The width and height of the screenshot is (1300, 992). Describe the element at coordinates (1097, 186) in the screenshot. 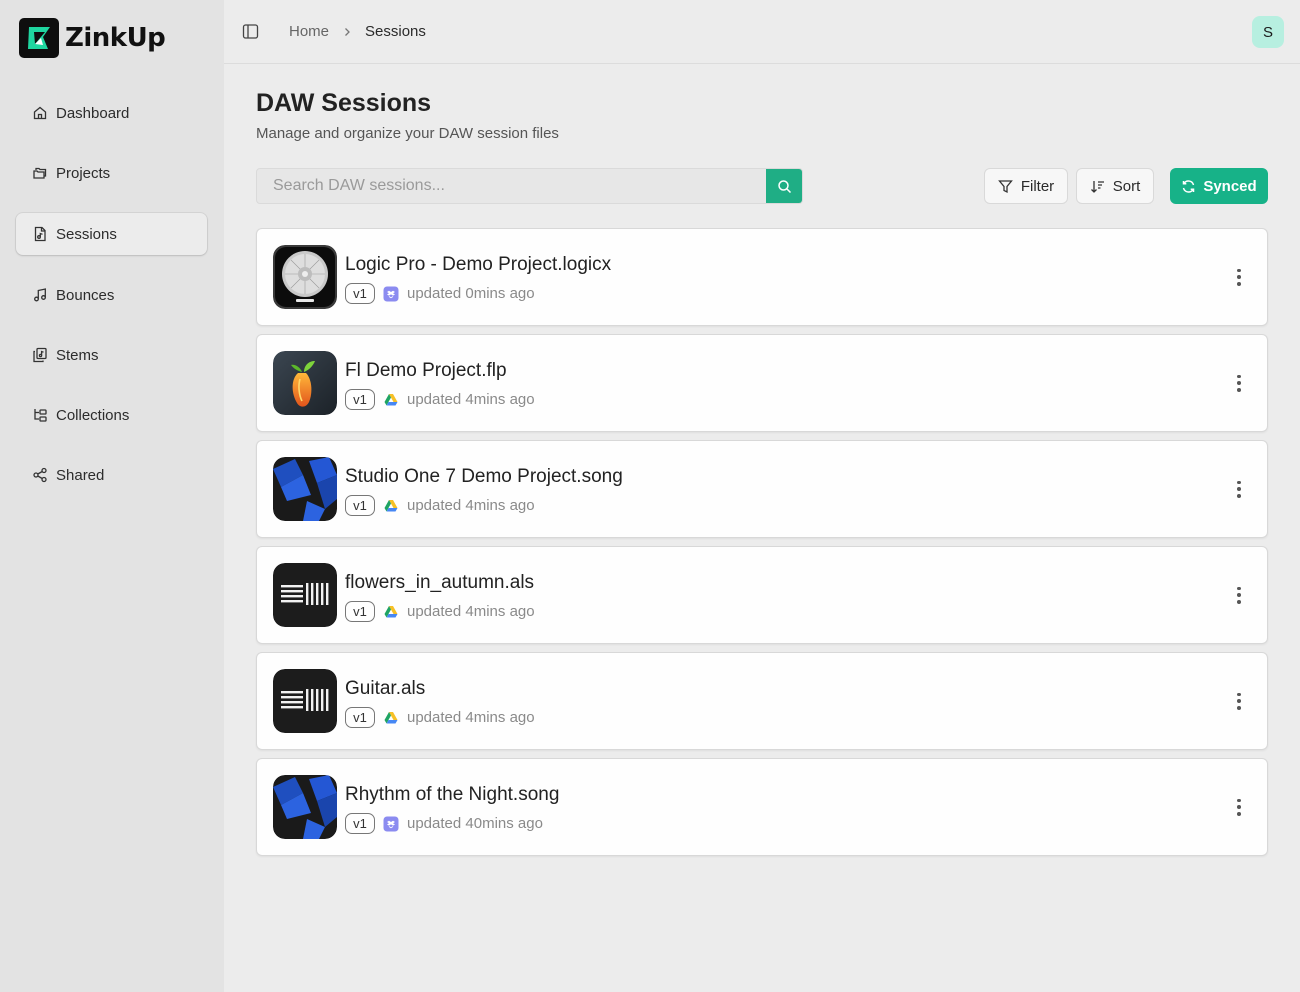

I see `sort-icon` at that location.